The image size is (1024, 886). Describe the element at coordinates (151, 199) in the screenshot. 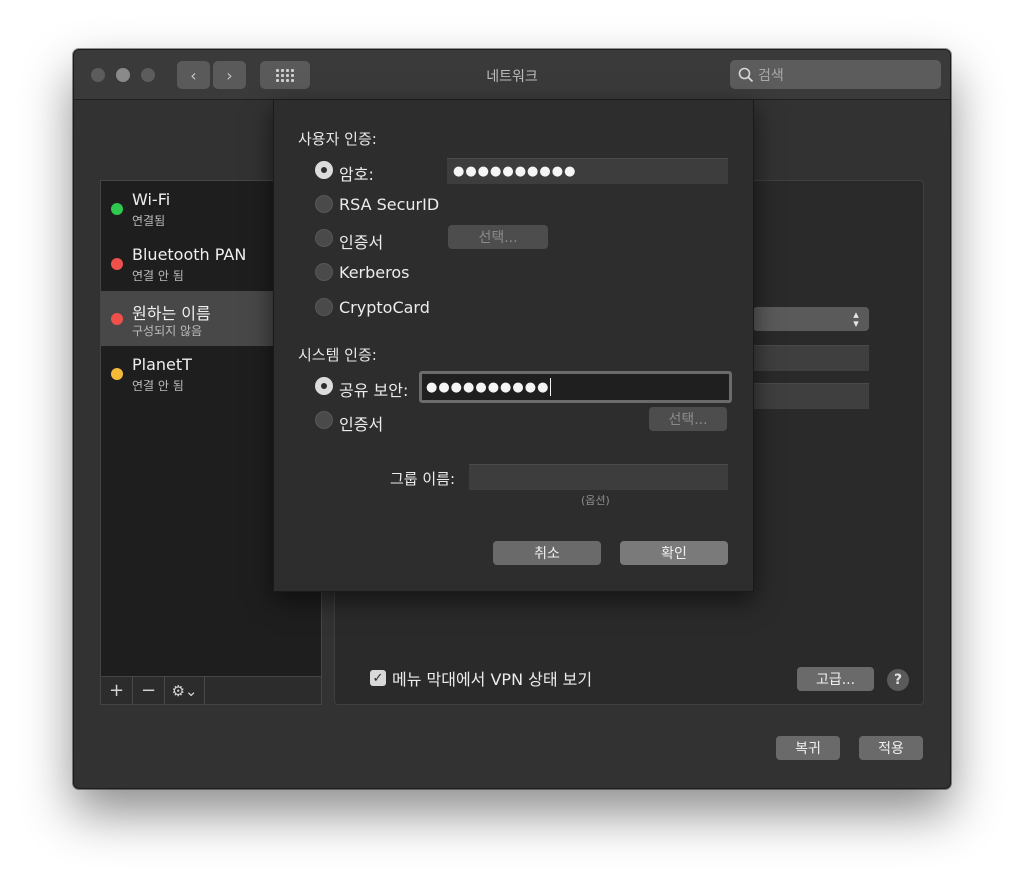

I see `service-name: Wi-Fi` at that location.